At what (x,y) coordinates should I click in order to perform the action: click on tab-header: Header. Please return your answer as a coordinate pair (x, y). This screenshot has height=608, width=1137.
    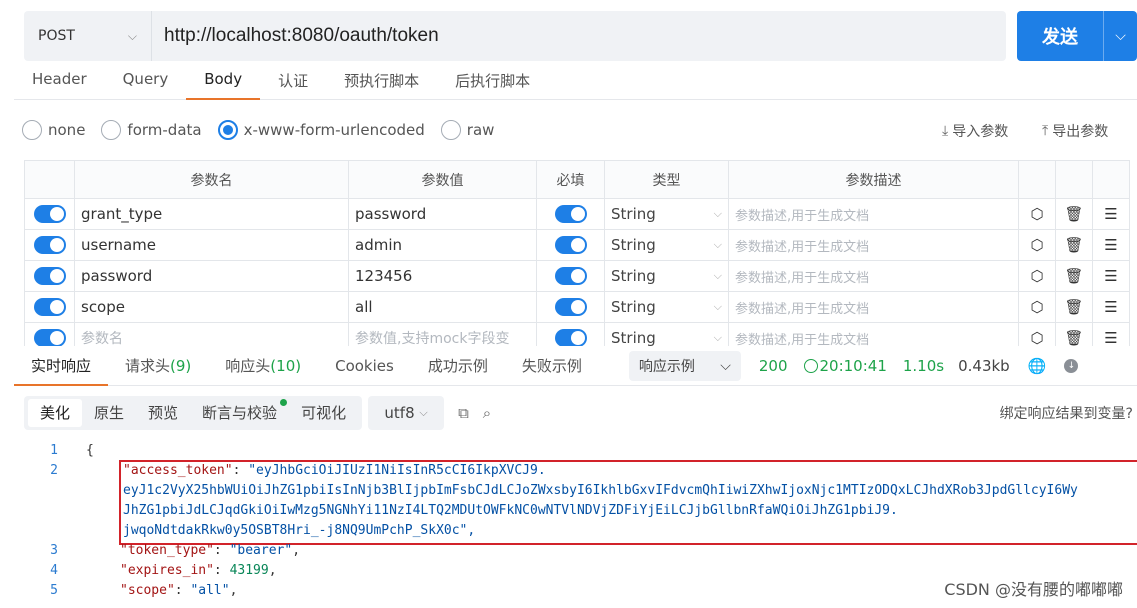
    Looking at the image, I should click on (59, 81).